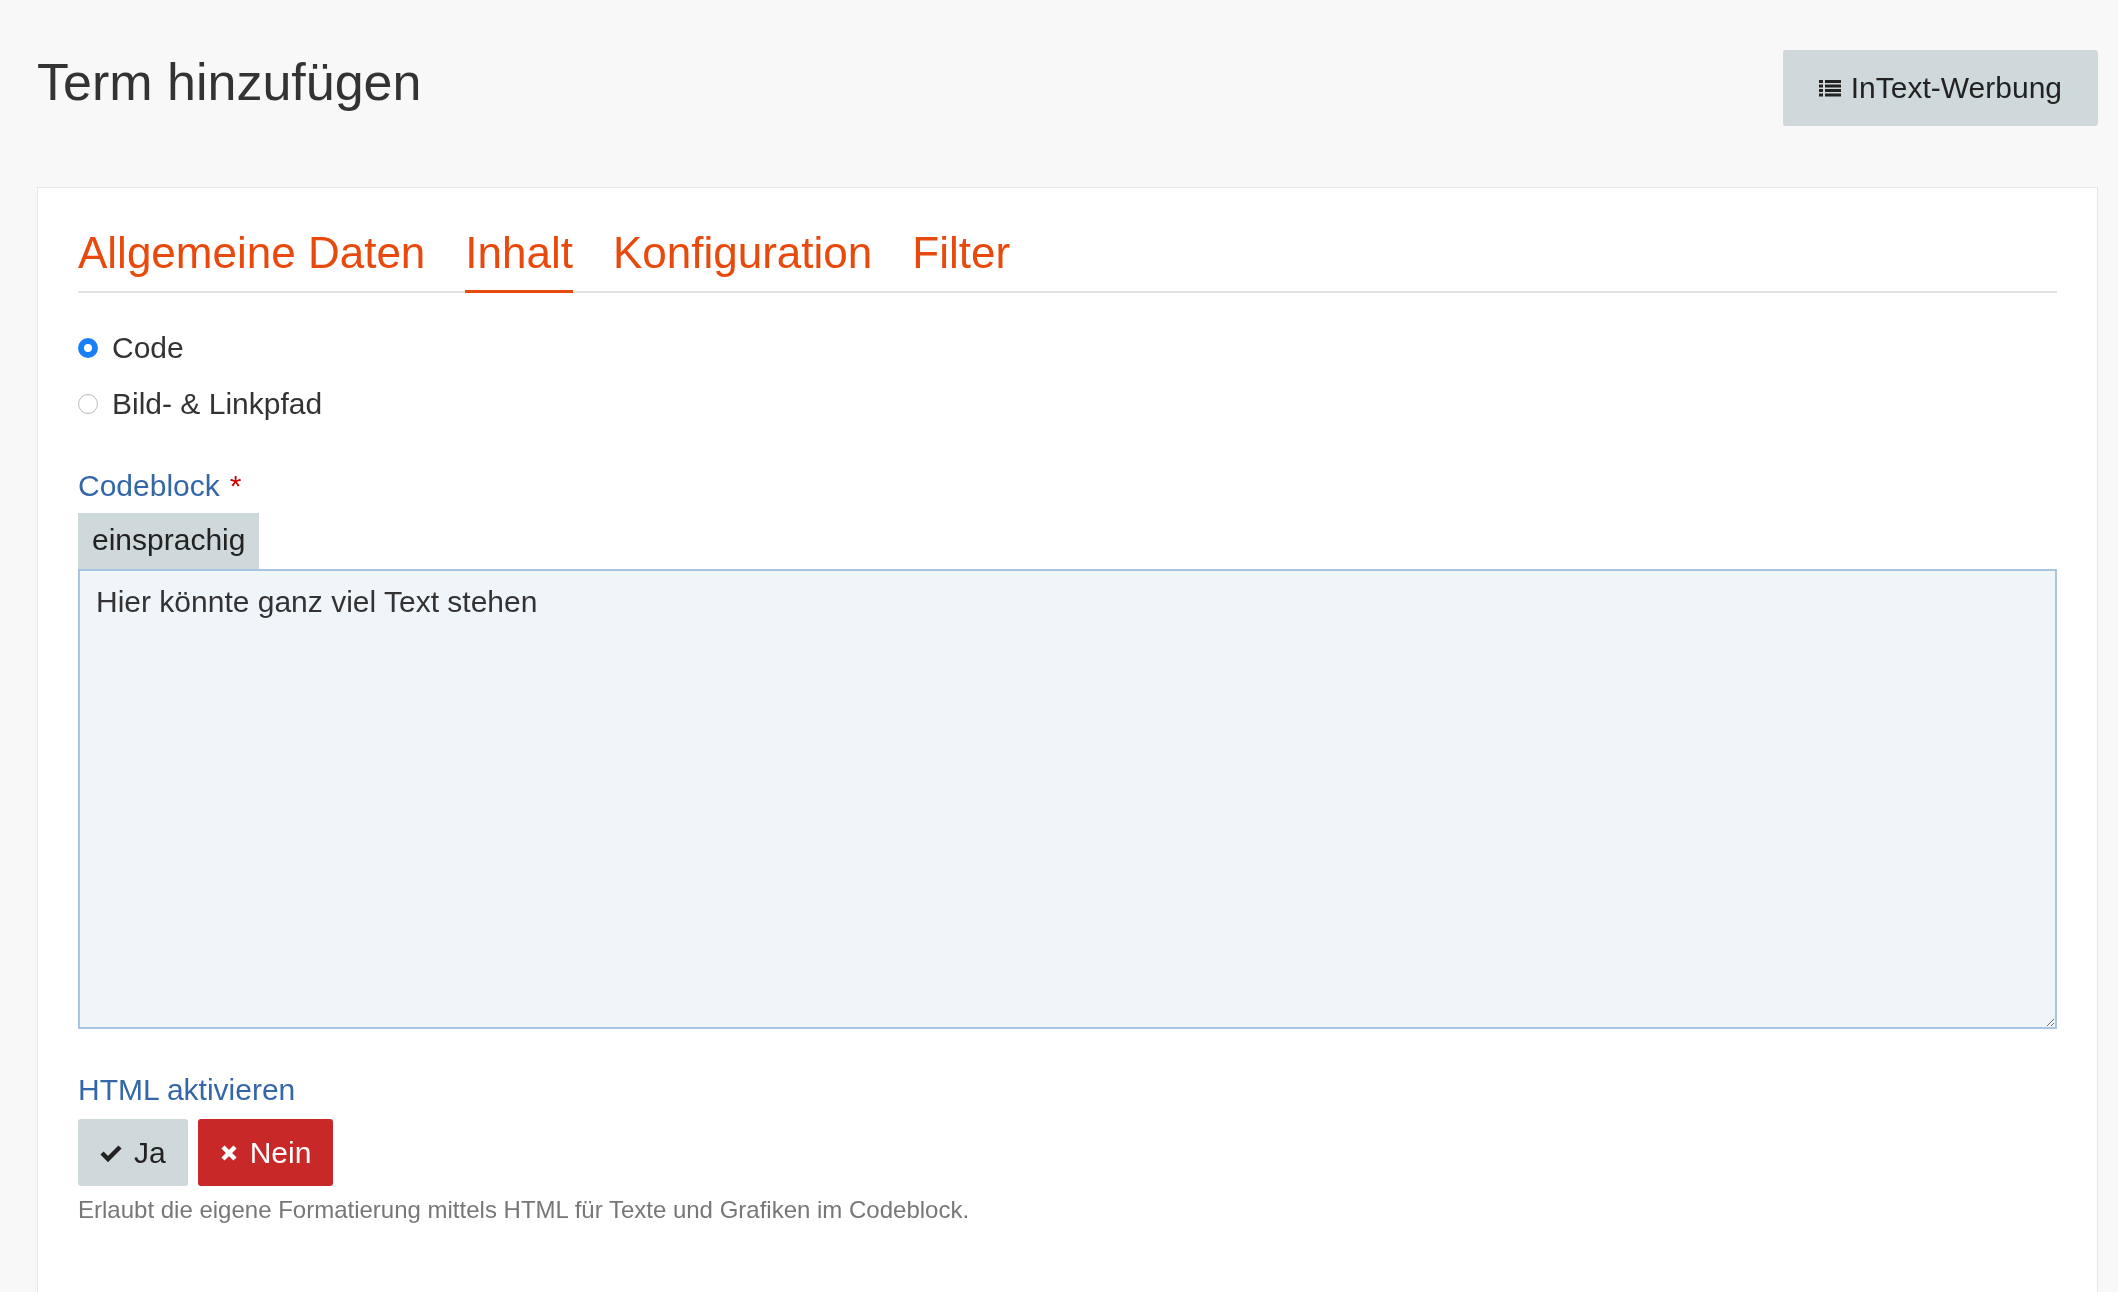  What do you see at coordinates (133, 1152) in the screenshot?
I see `yes-button: Ja` at bounding box center [133, 1152].